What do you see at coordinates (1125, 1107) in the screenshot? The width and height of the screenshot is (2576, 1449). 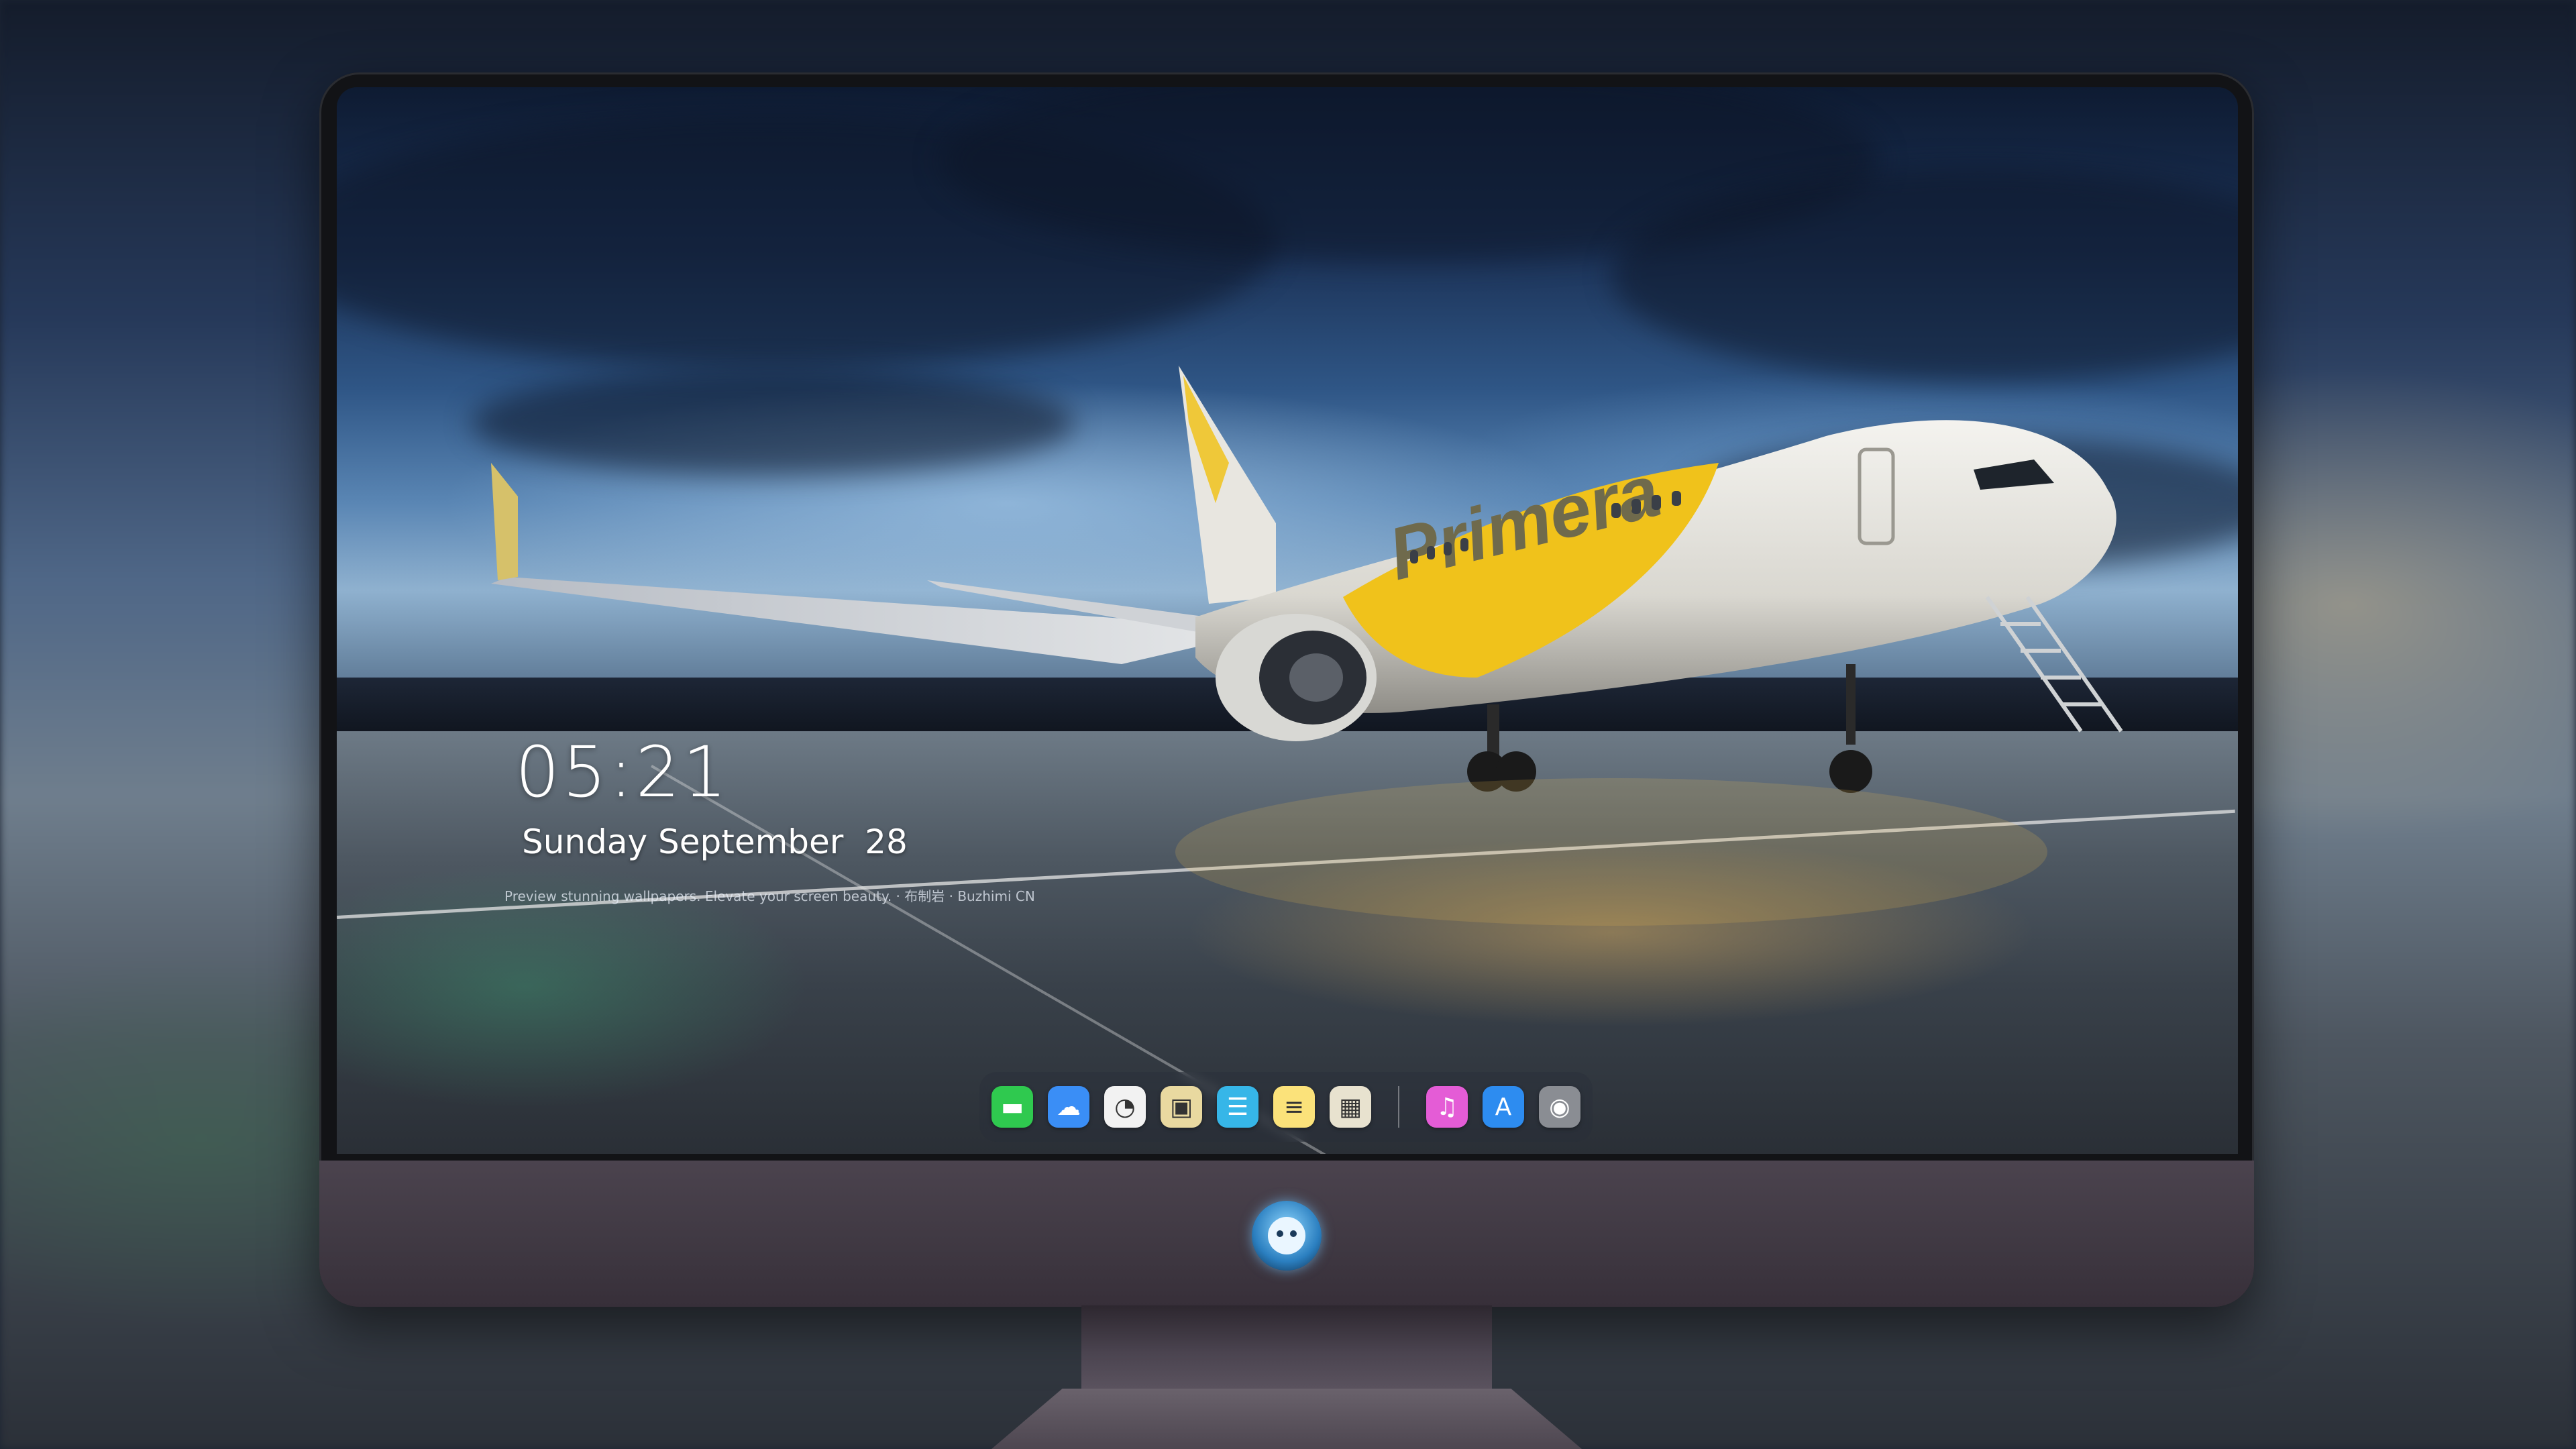 I see `clock-icon: ◔` at bounding box center [1125, 1107].